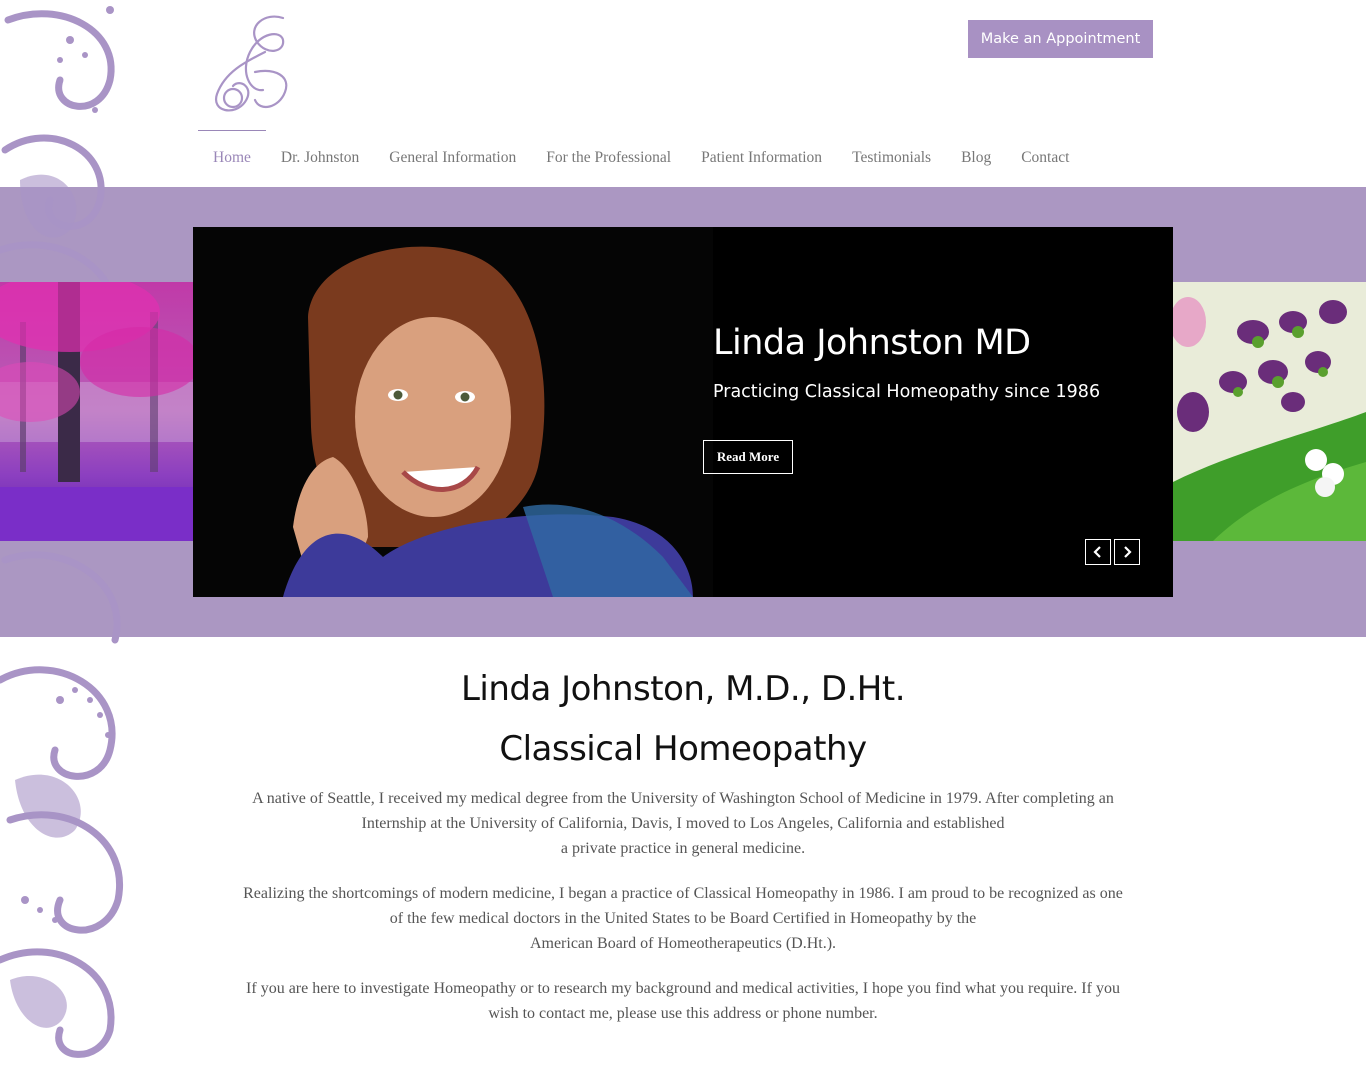  Describe the element at coordinates (976, 155) in the screenshot. I see `nav-item-blog: Blog` at that location.